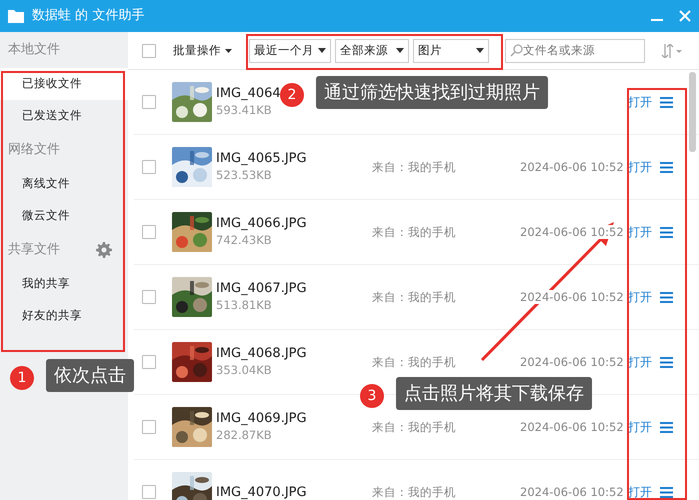  I want to click on search-box: 文件名或来源, so click(575, 50).